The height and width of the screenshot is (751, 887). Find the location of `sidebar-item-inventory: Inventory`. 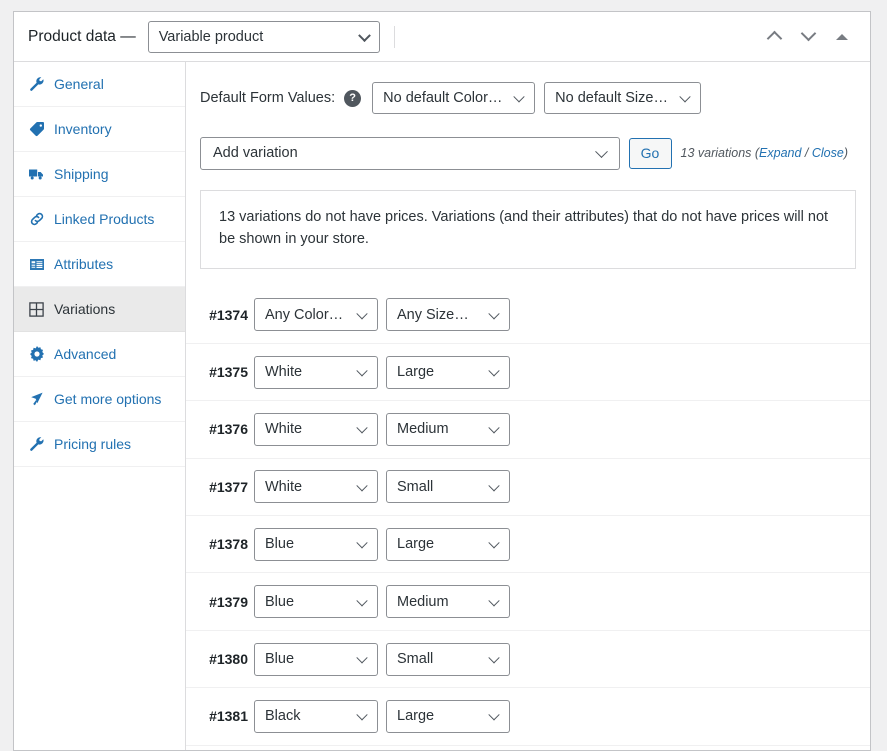

sidebar-item-inventory: Inventory is located at coordinates (99, 129).